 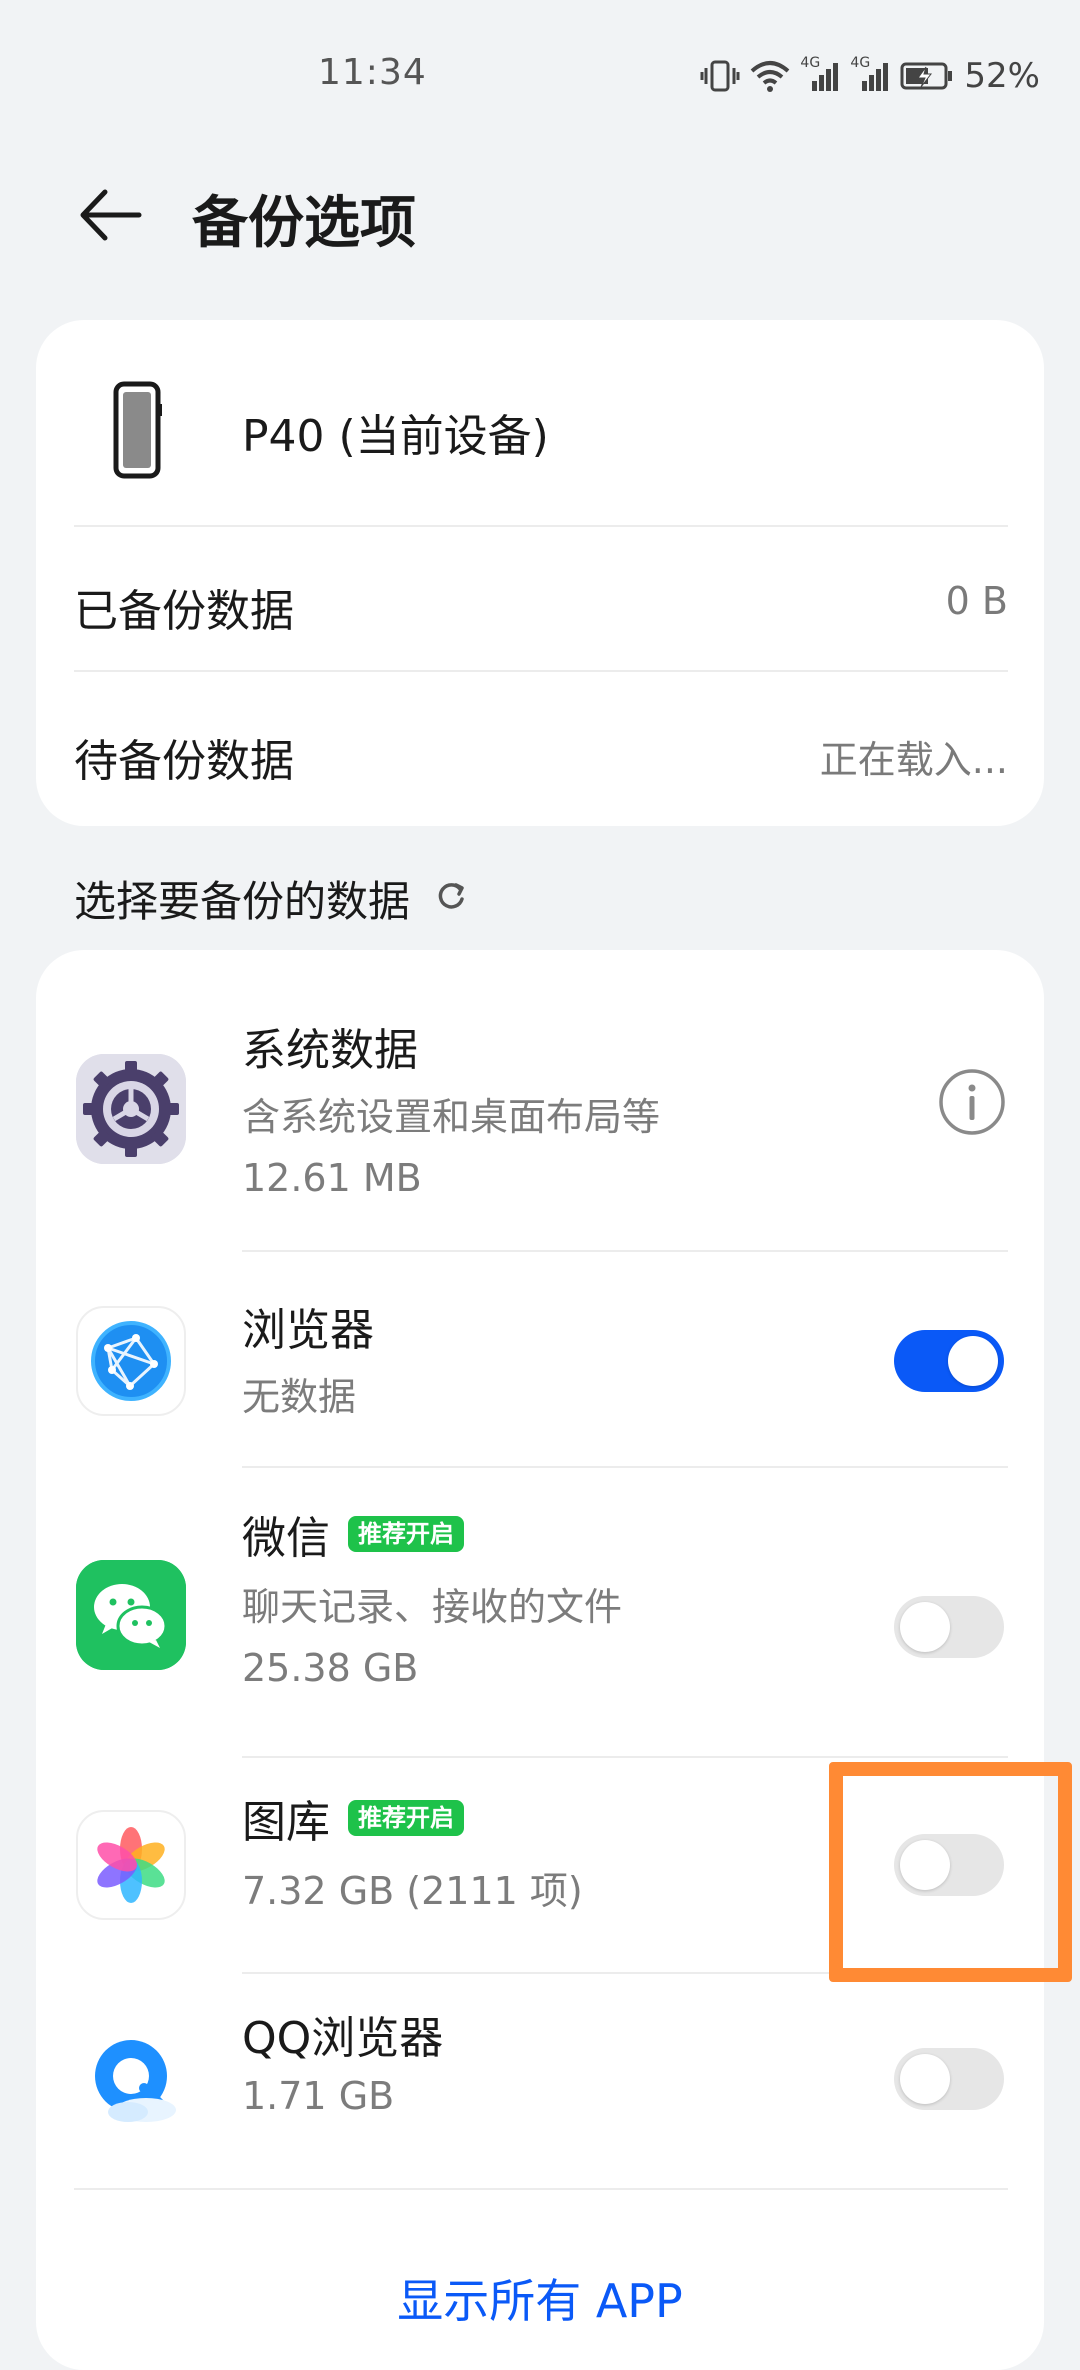 What do you see at coordinates (299, 1397) in the screenshot?
I see `app-subtitle: 无数据` at bounding box center [299, 1397].